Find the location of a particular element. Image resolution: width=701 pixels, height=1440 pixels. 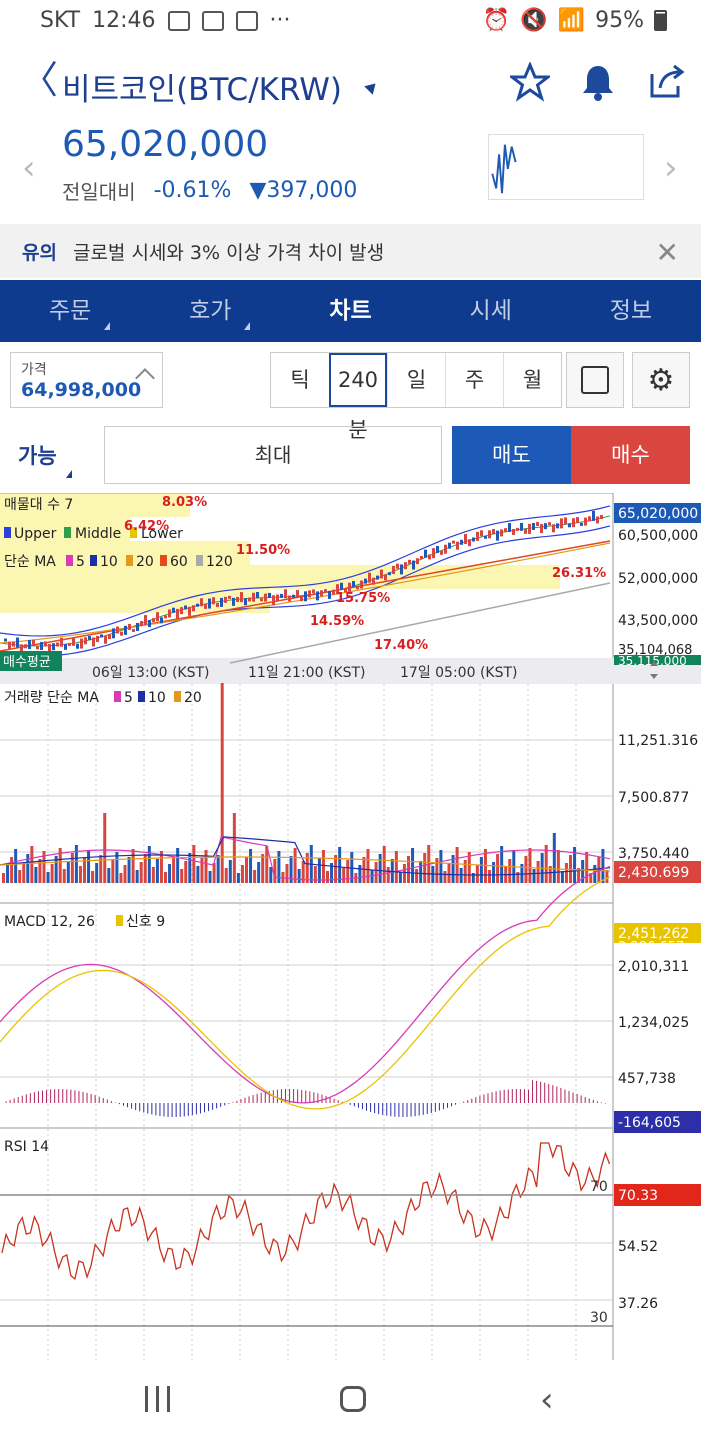

prev-coin-icon: ‹ is located at coordinates (29, 168).